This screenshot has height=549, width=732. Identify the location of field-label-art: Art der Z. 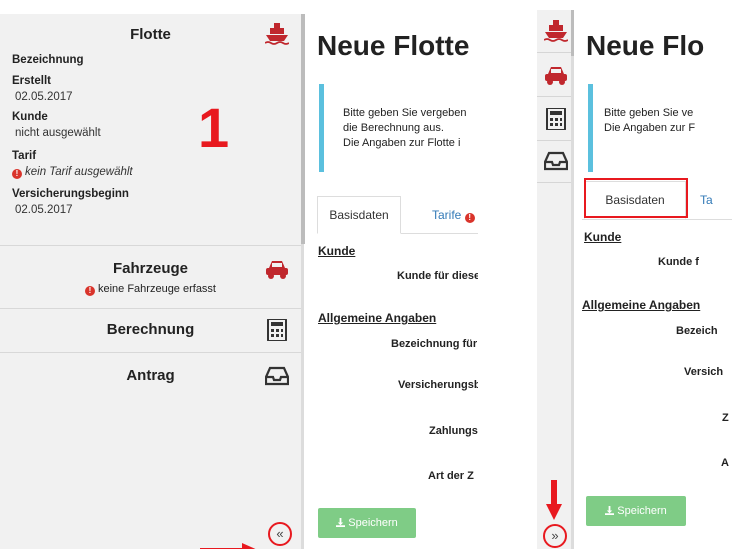
(451, 476).